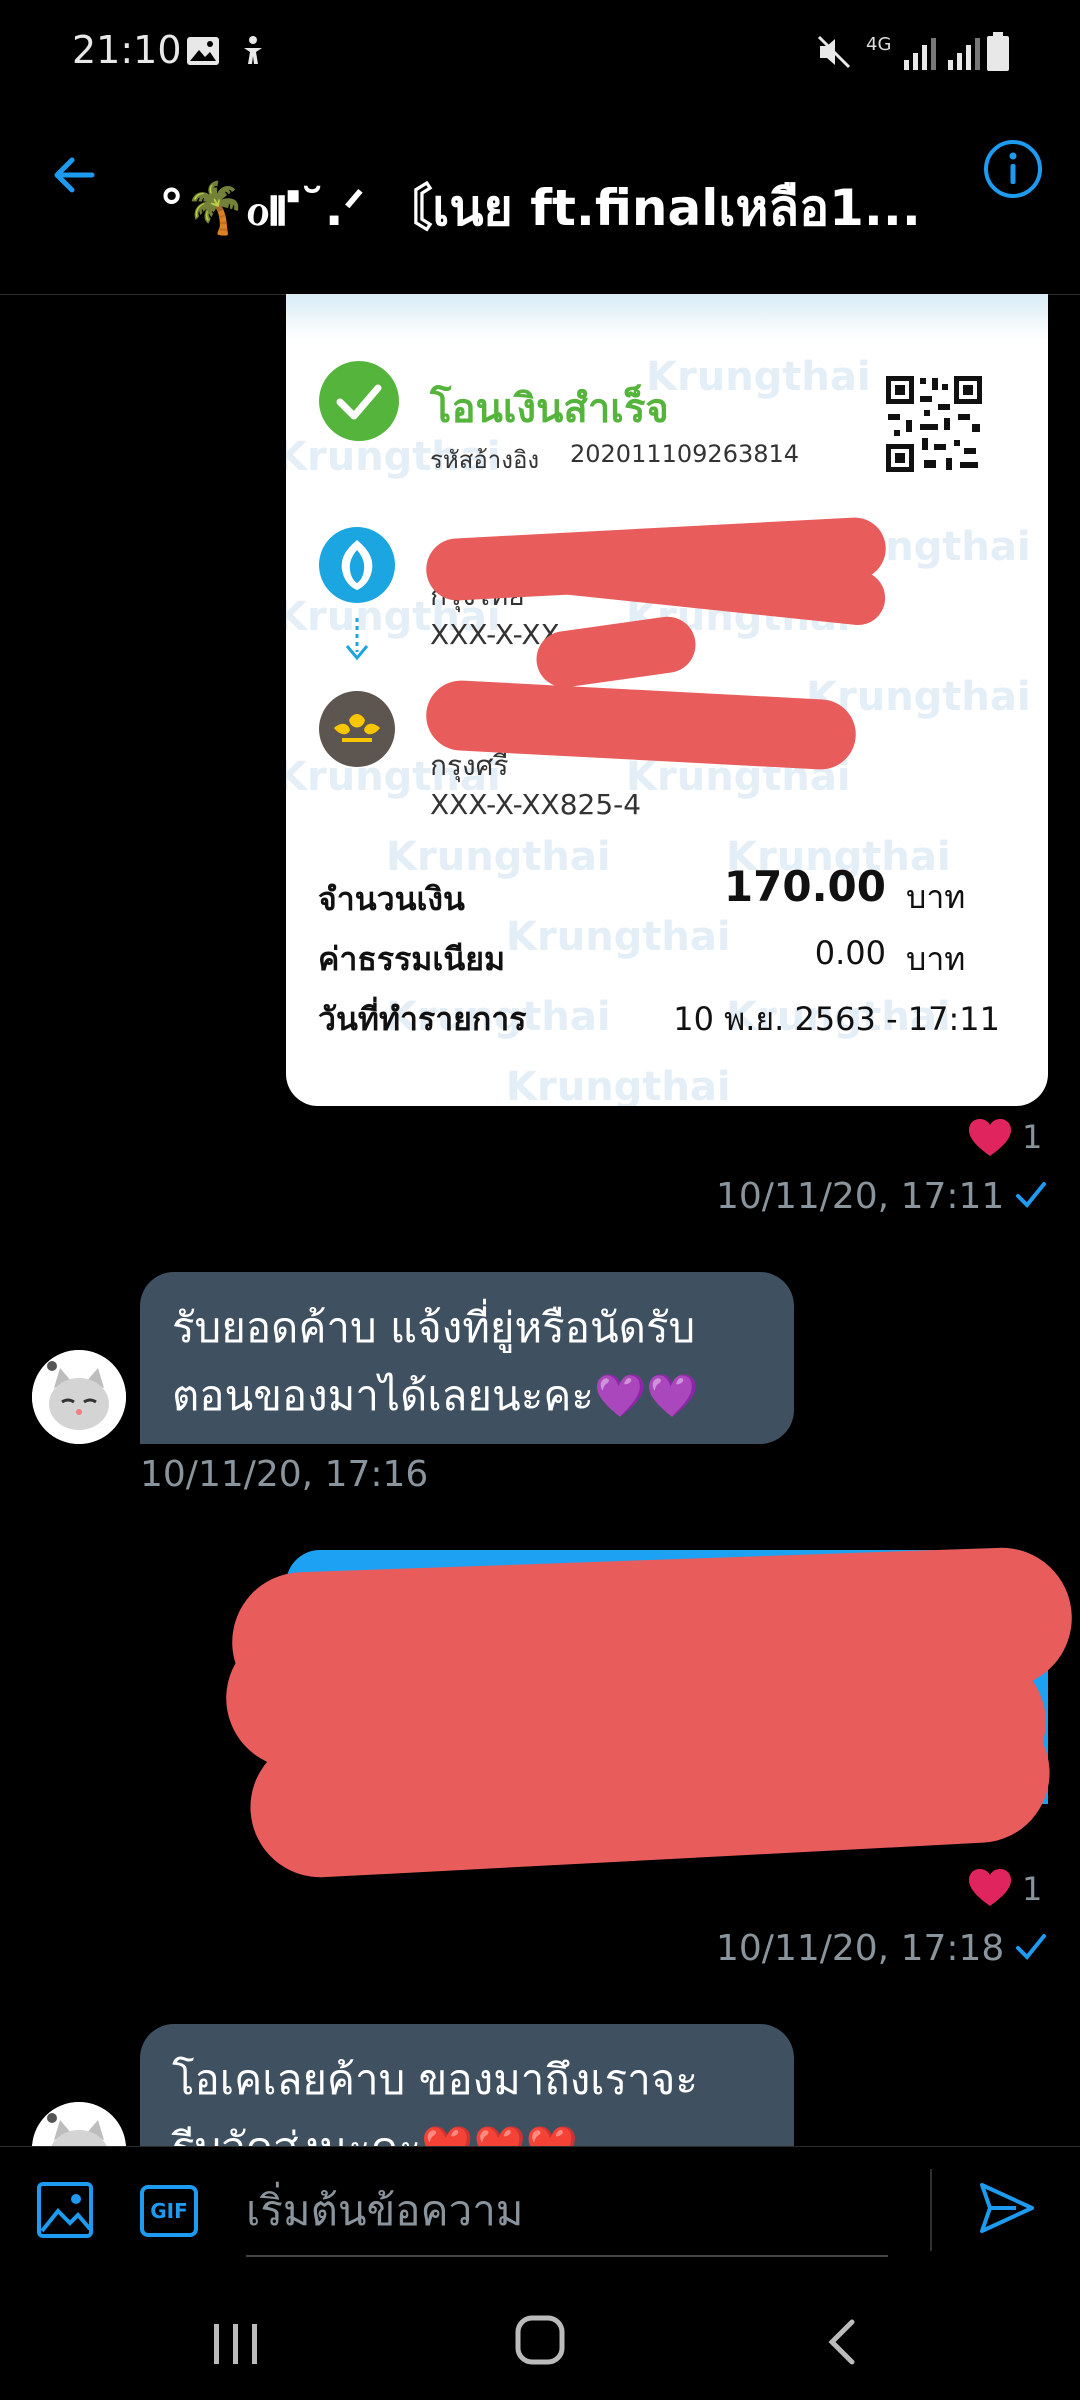  I want to click on message-input, so click(567, 2211).